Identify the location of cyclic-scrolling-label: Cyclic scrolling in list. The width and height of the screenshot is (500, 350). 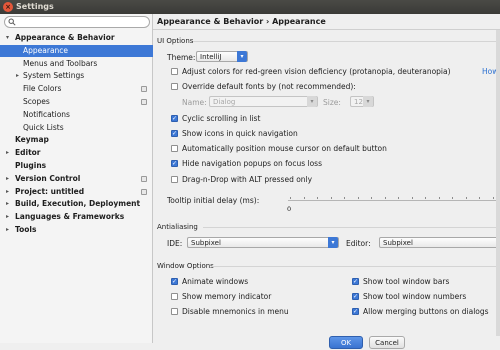
(221, 118).